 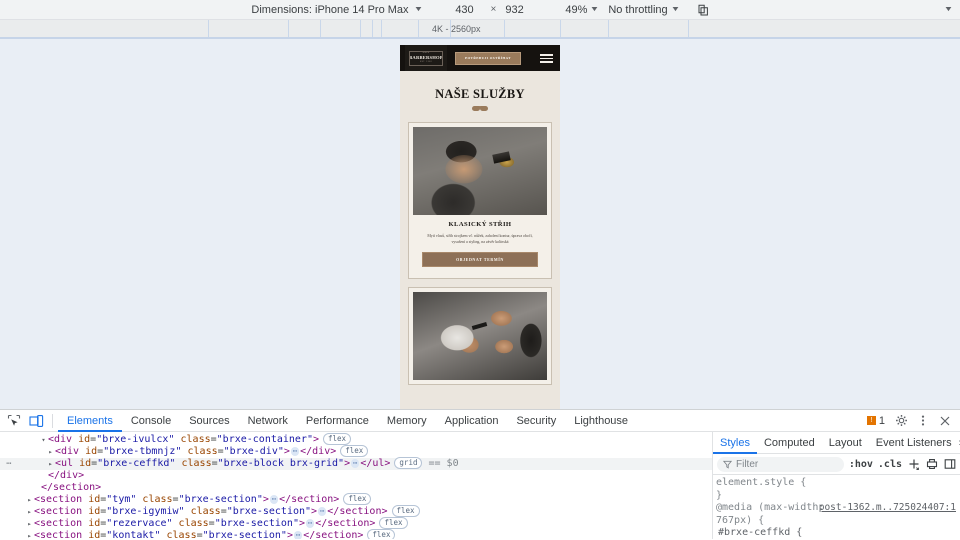 I want to click on tab-lighthouse: Lighthouse, so click(x=601, y=421).